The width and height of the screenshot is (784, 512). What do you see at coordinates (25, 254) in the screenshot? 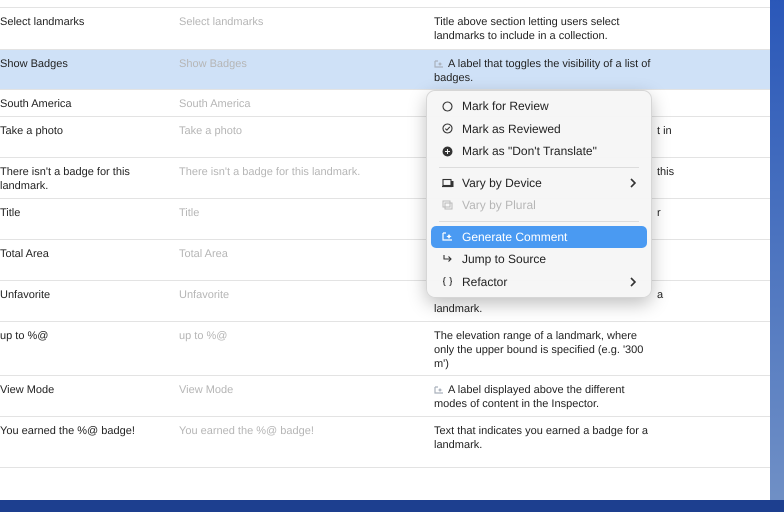
I see `key-cell-text: Total Area` at bounding box center [25, 254].